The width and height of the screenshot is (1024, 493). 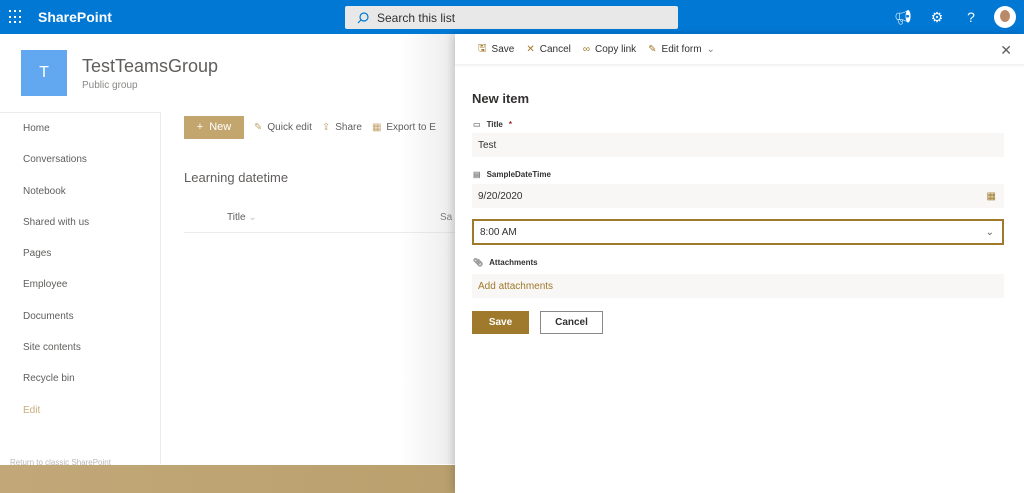 What do you see at coordinates (482, 48) in the screenshot?
I see `save-icon: 🖫︎` at bounding box center [482, 48].